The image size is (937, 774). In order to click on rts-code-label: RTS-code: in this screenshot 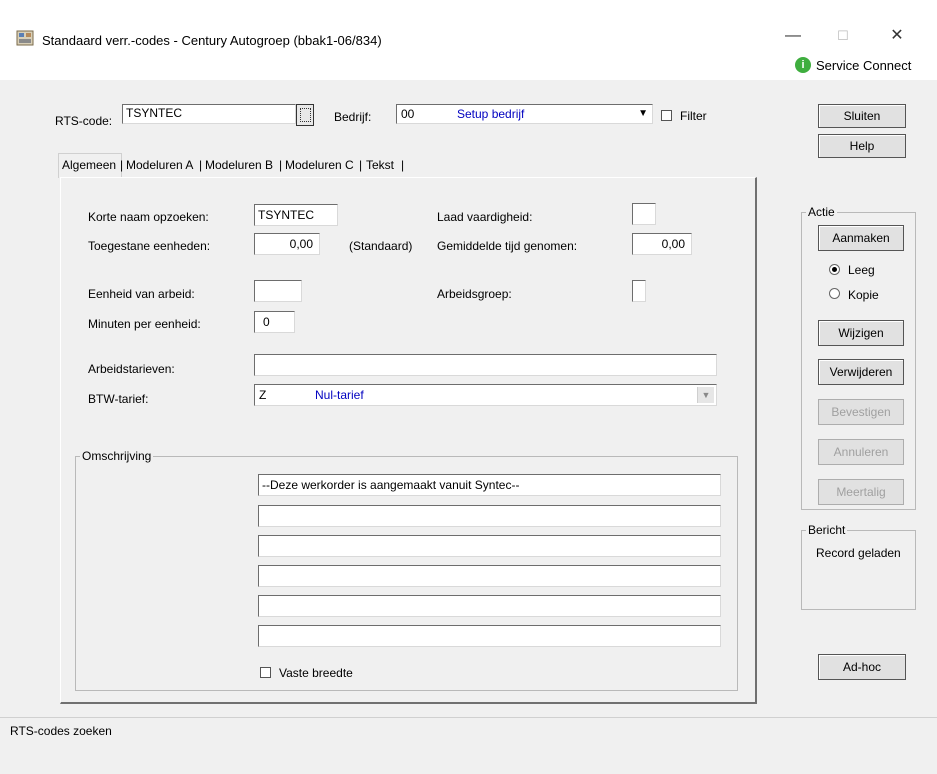, I will do `click(84, 121)`.